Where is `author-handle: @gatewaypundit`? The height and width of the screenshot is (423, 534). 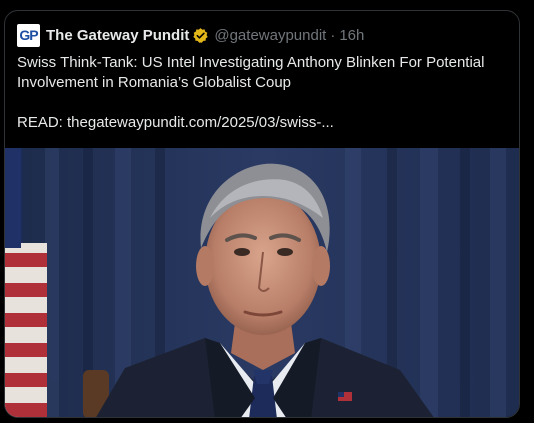 author-handle: @gatewaypundit is located at coordinates (270, 35).